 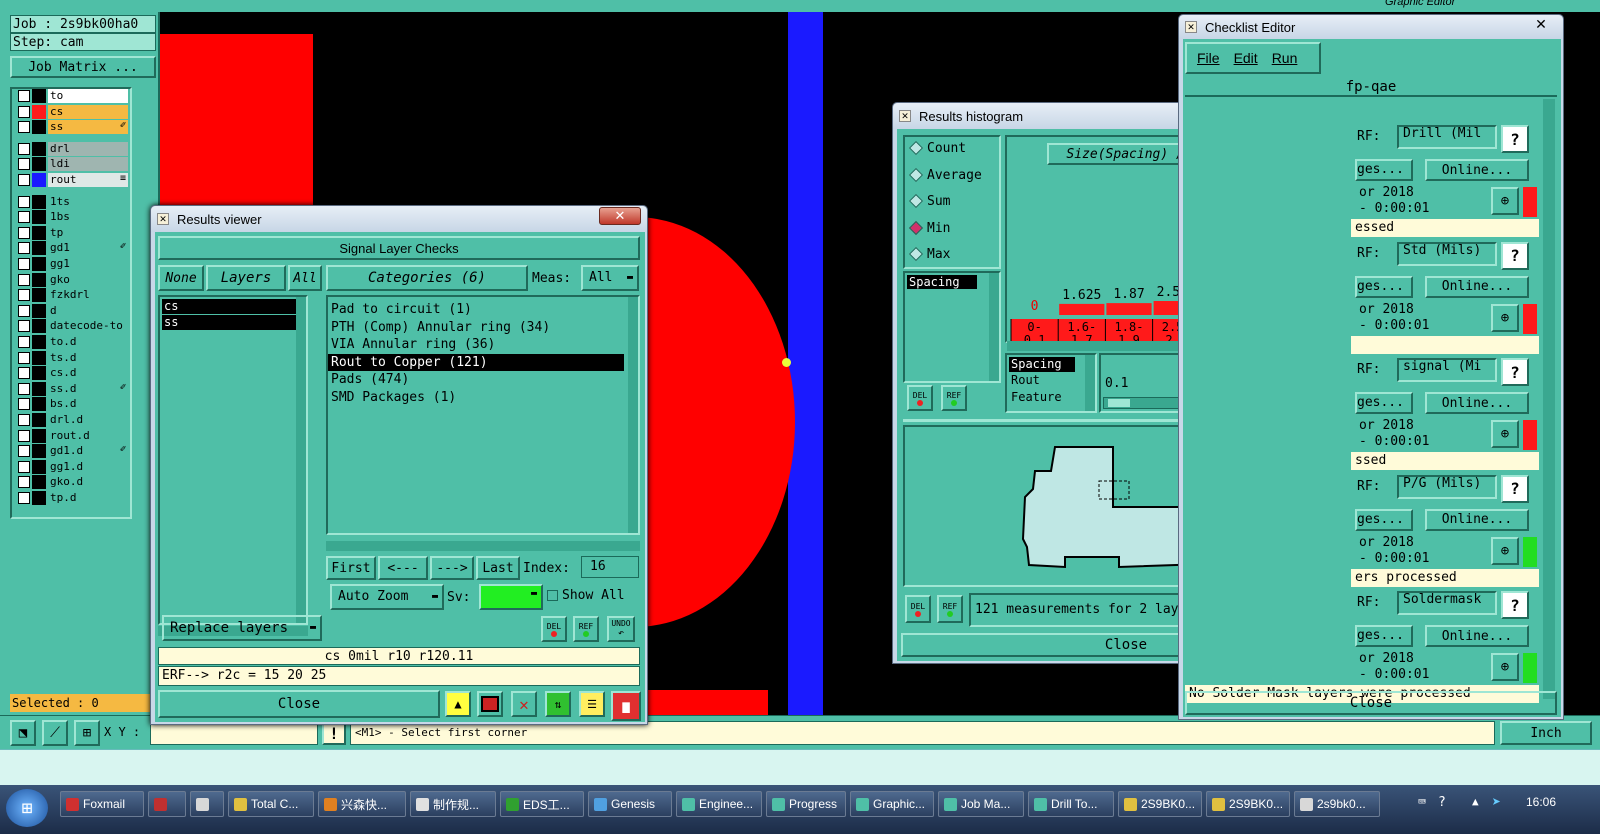 I want to click on all-button: All, so click(x=305, y=278).